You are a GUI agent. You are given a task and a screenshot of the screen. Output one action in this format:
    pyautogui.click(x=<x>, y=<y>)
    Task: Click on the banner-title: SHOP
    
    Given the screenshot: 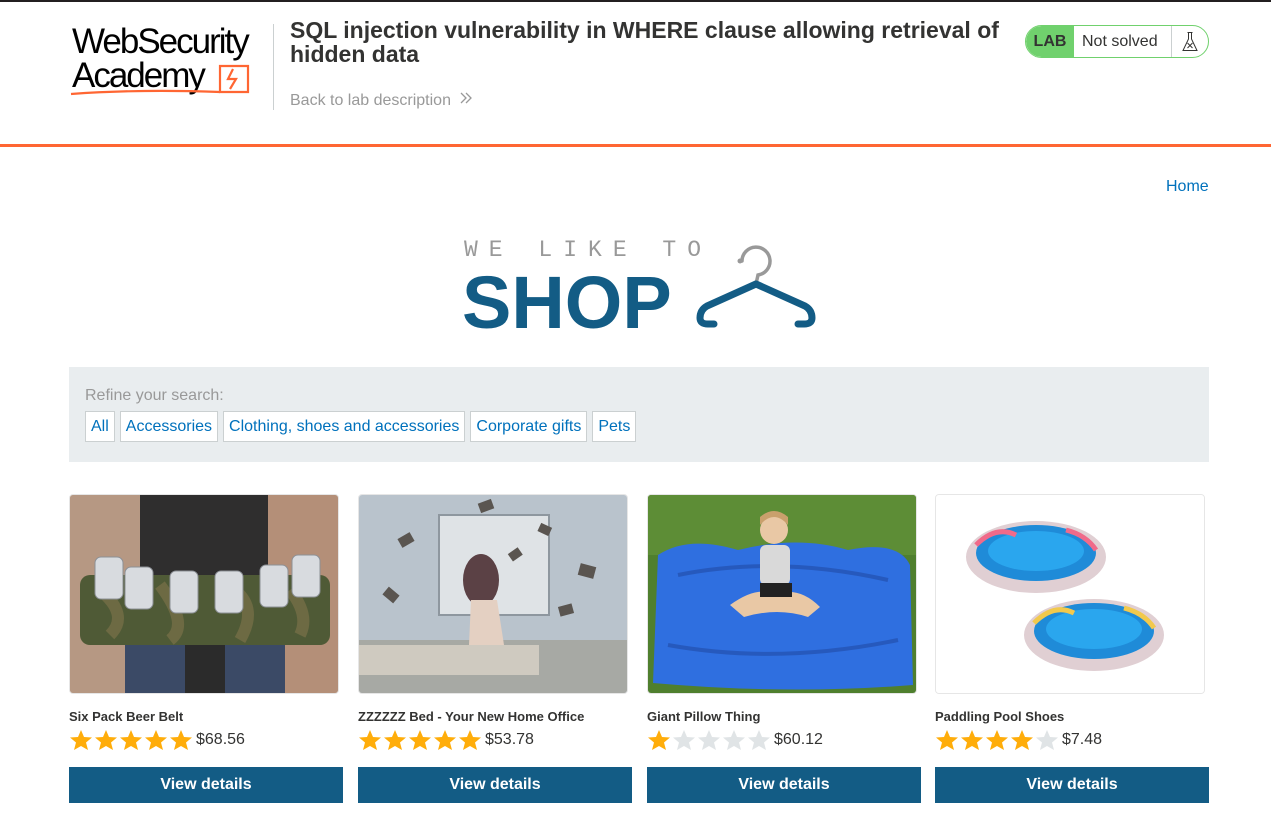 What is the action you would take?
    pyautogui.click(x=567, y=298)
    